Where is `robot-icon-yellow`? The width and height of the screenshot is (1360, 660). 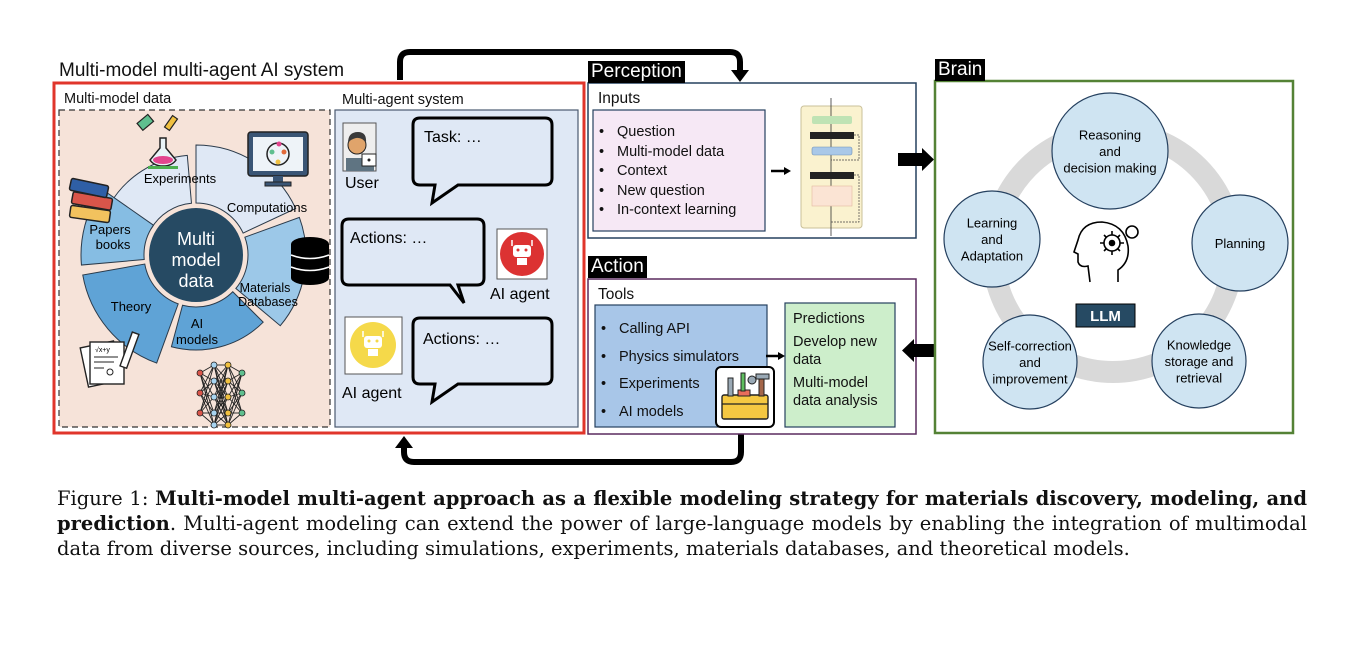
robot-icon-yellow is located at coordinates (373, 345).